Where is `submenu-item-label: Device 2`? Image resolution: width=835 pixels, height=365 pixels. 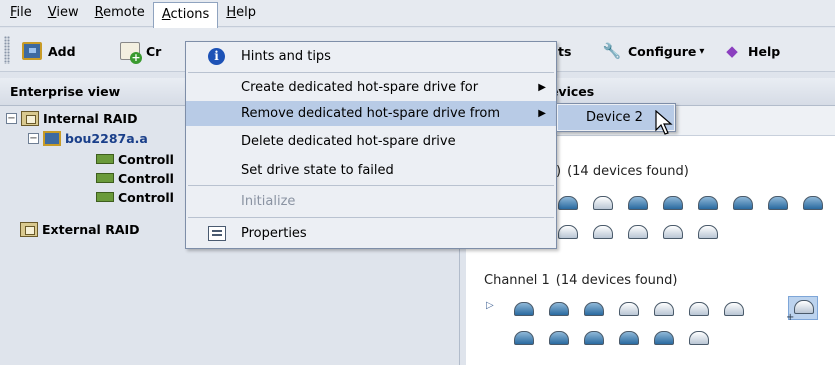
submenu-item-label: Device 2 is located at coordinates (614, 117).